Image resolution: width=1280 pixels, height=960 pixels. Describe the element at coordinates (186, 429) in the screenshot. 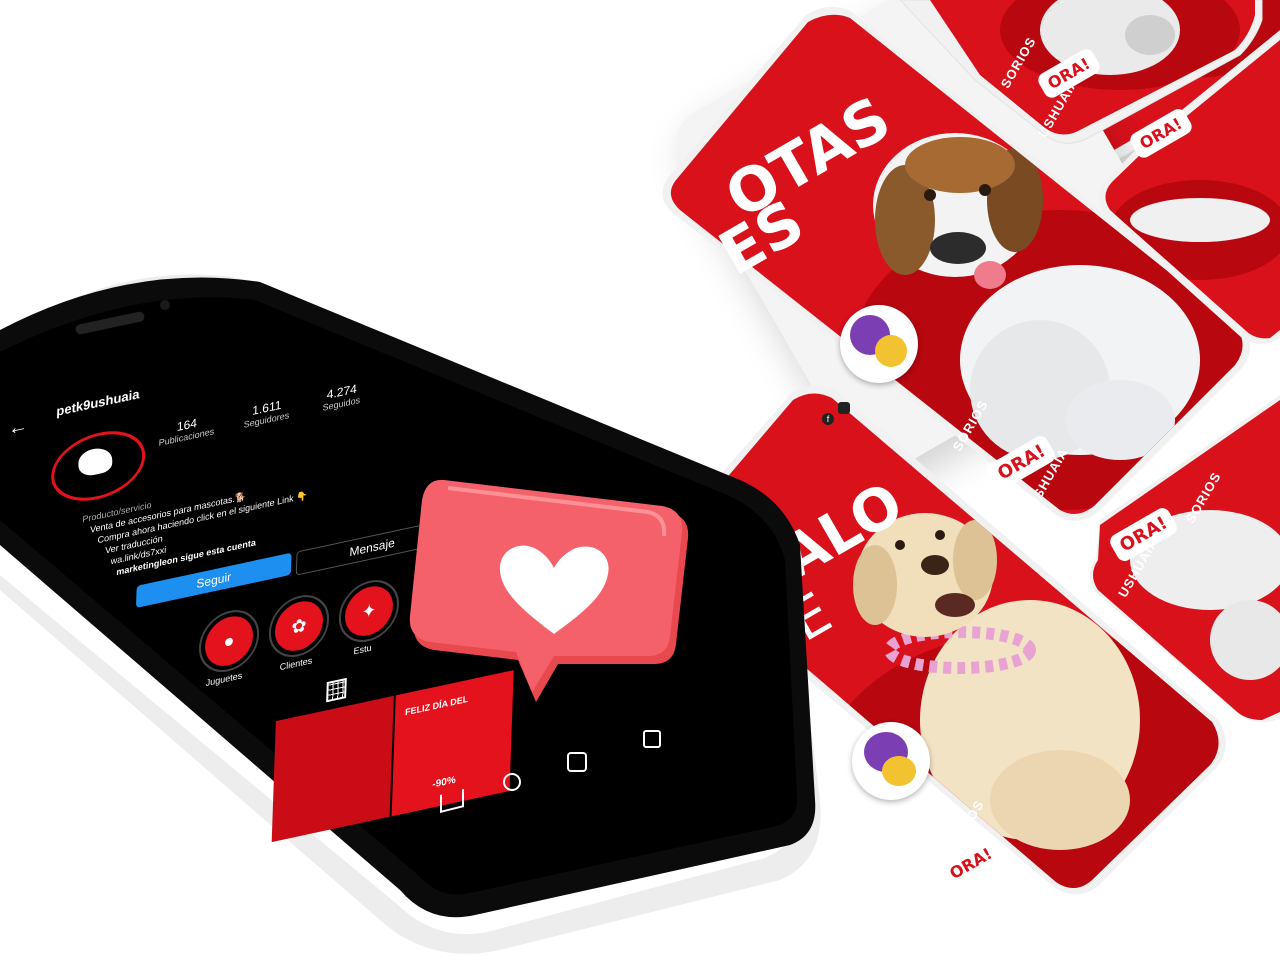

I see `stat-posts: 164 Publicaciones` at that location.